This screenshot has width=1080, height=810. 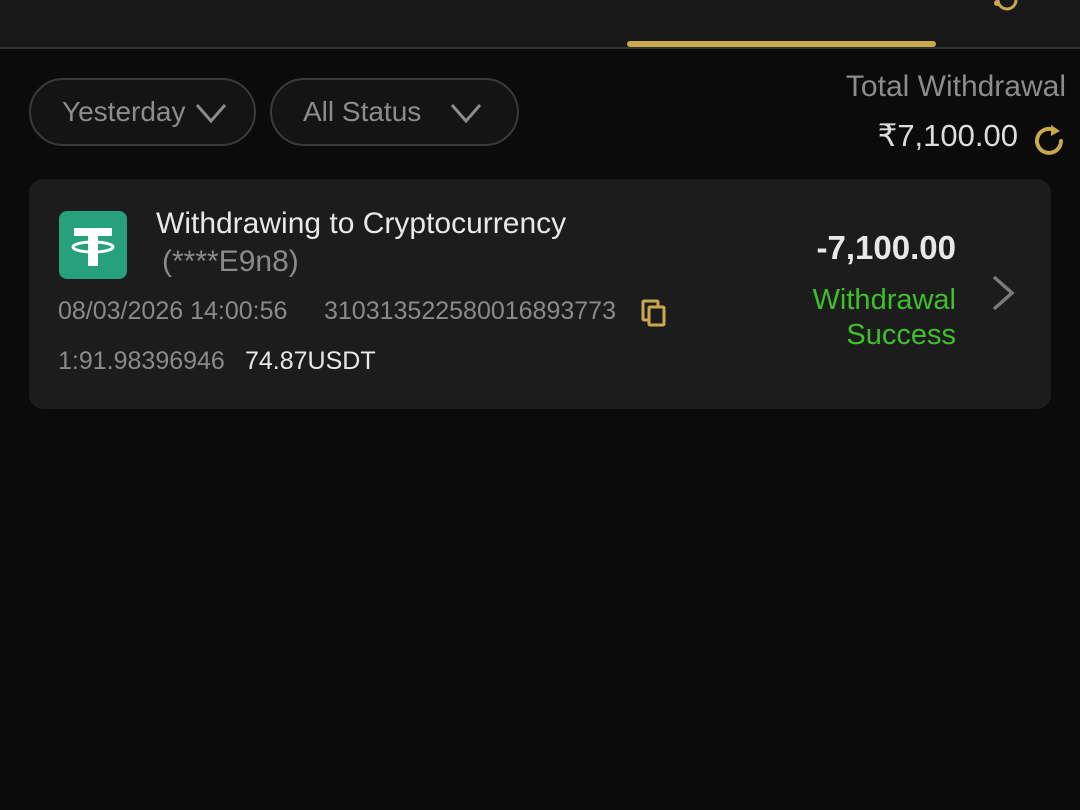 What do you see at coordinates (540, 24) in the screenshot?
I see `top-tab-bar` at bounding box center [540, 24].